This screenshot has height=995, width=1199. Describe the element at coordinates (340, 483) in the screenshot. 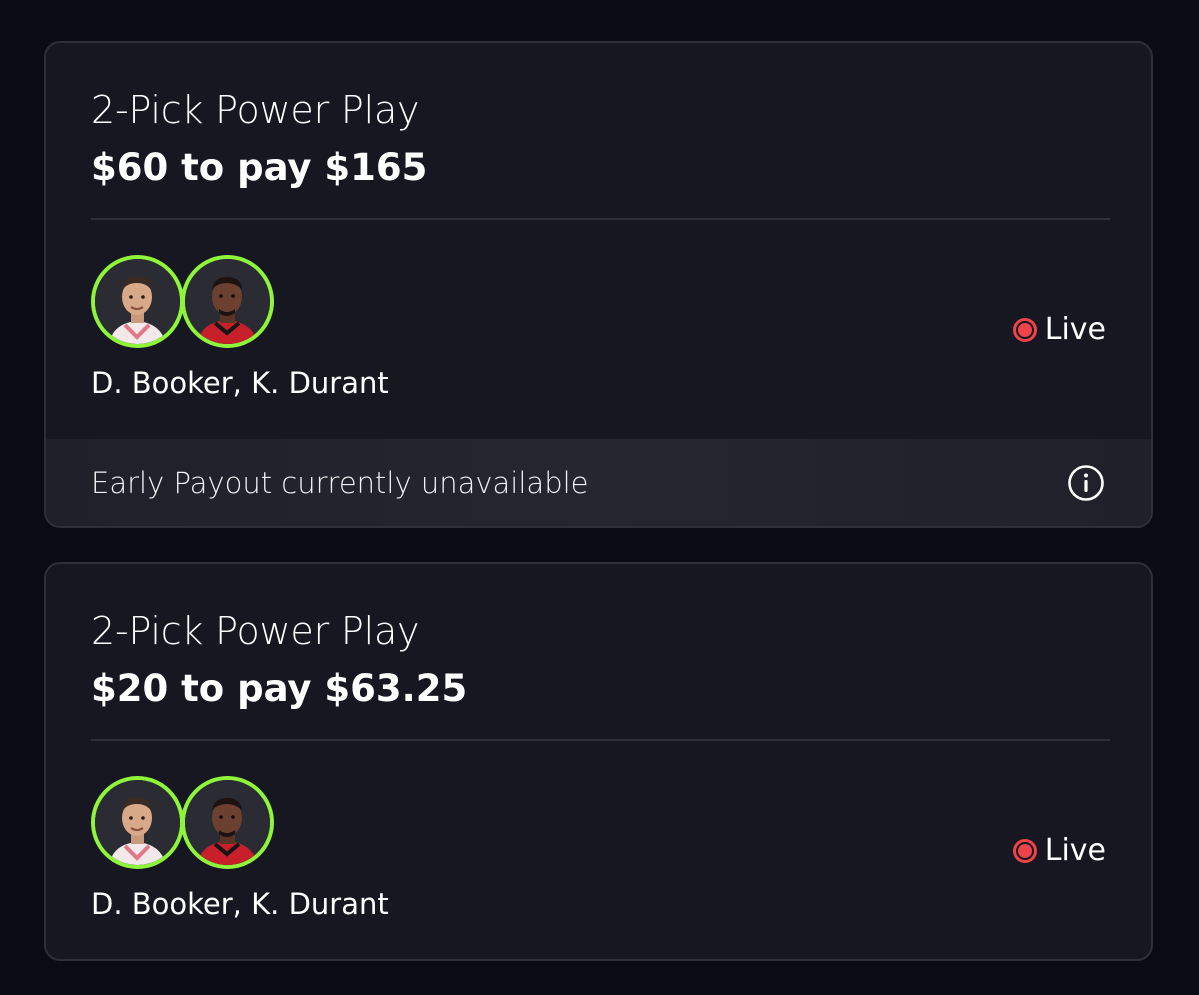

I see `early-payout-text: Early Payout currently unavailable` at that location.